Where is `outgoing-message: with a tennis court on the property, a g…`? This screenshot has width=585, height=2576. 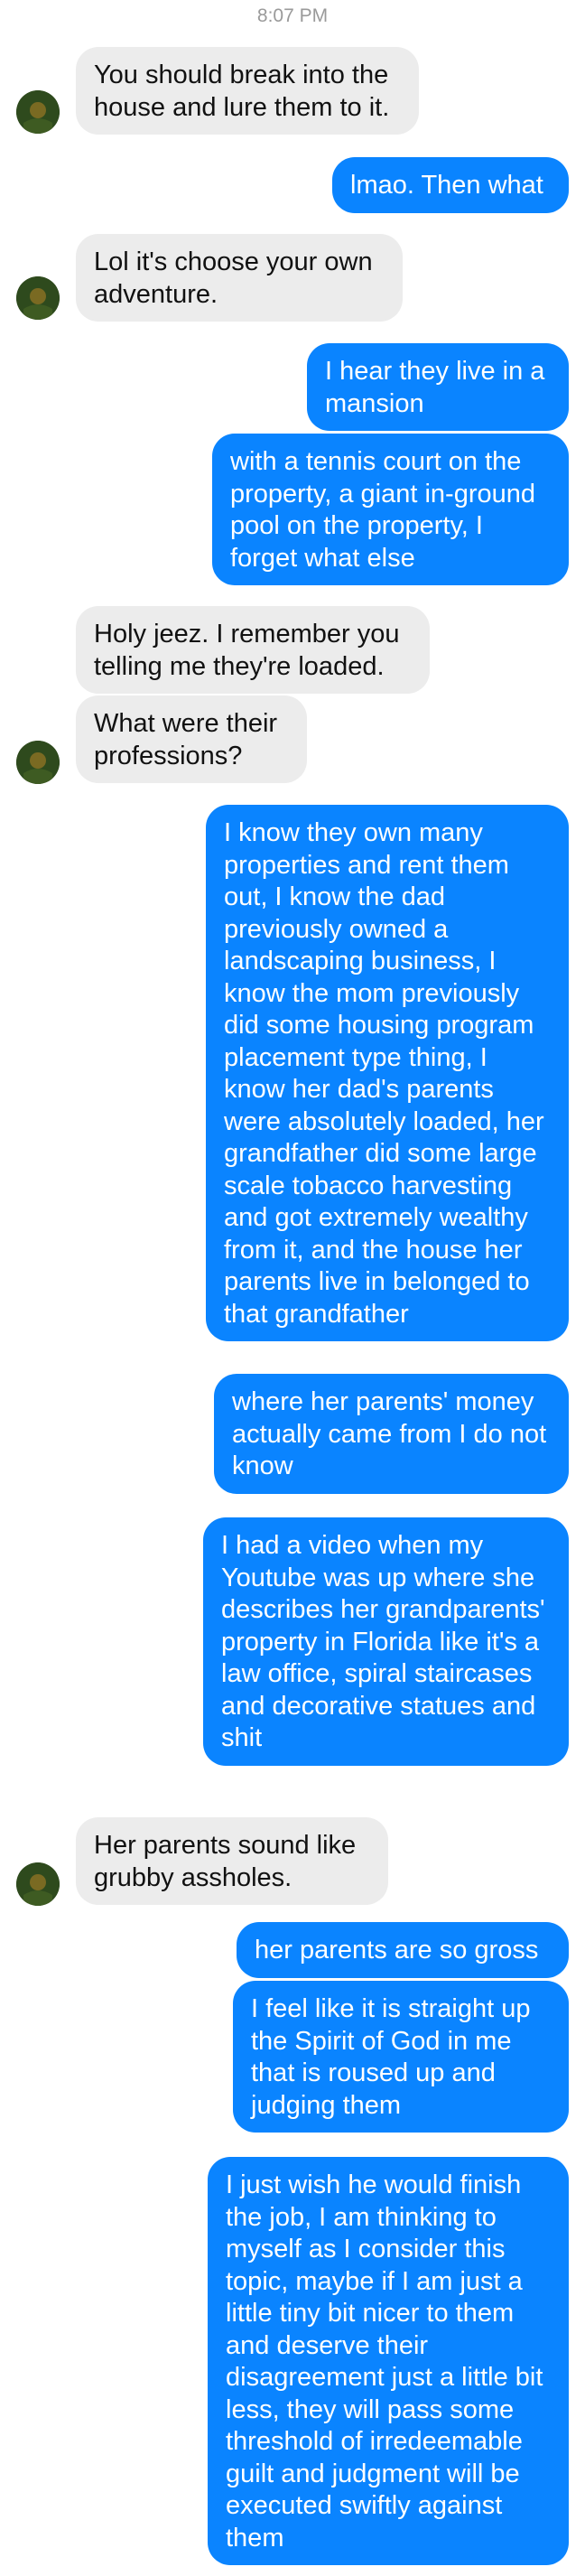
outgoing-message: with a tennis court on the property, a g… is located at coordinates (390, 510).